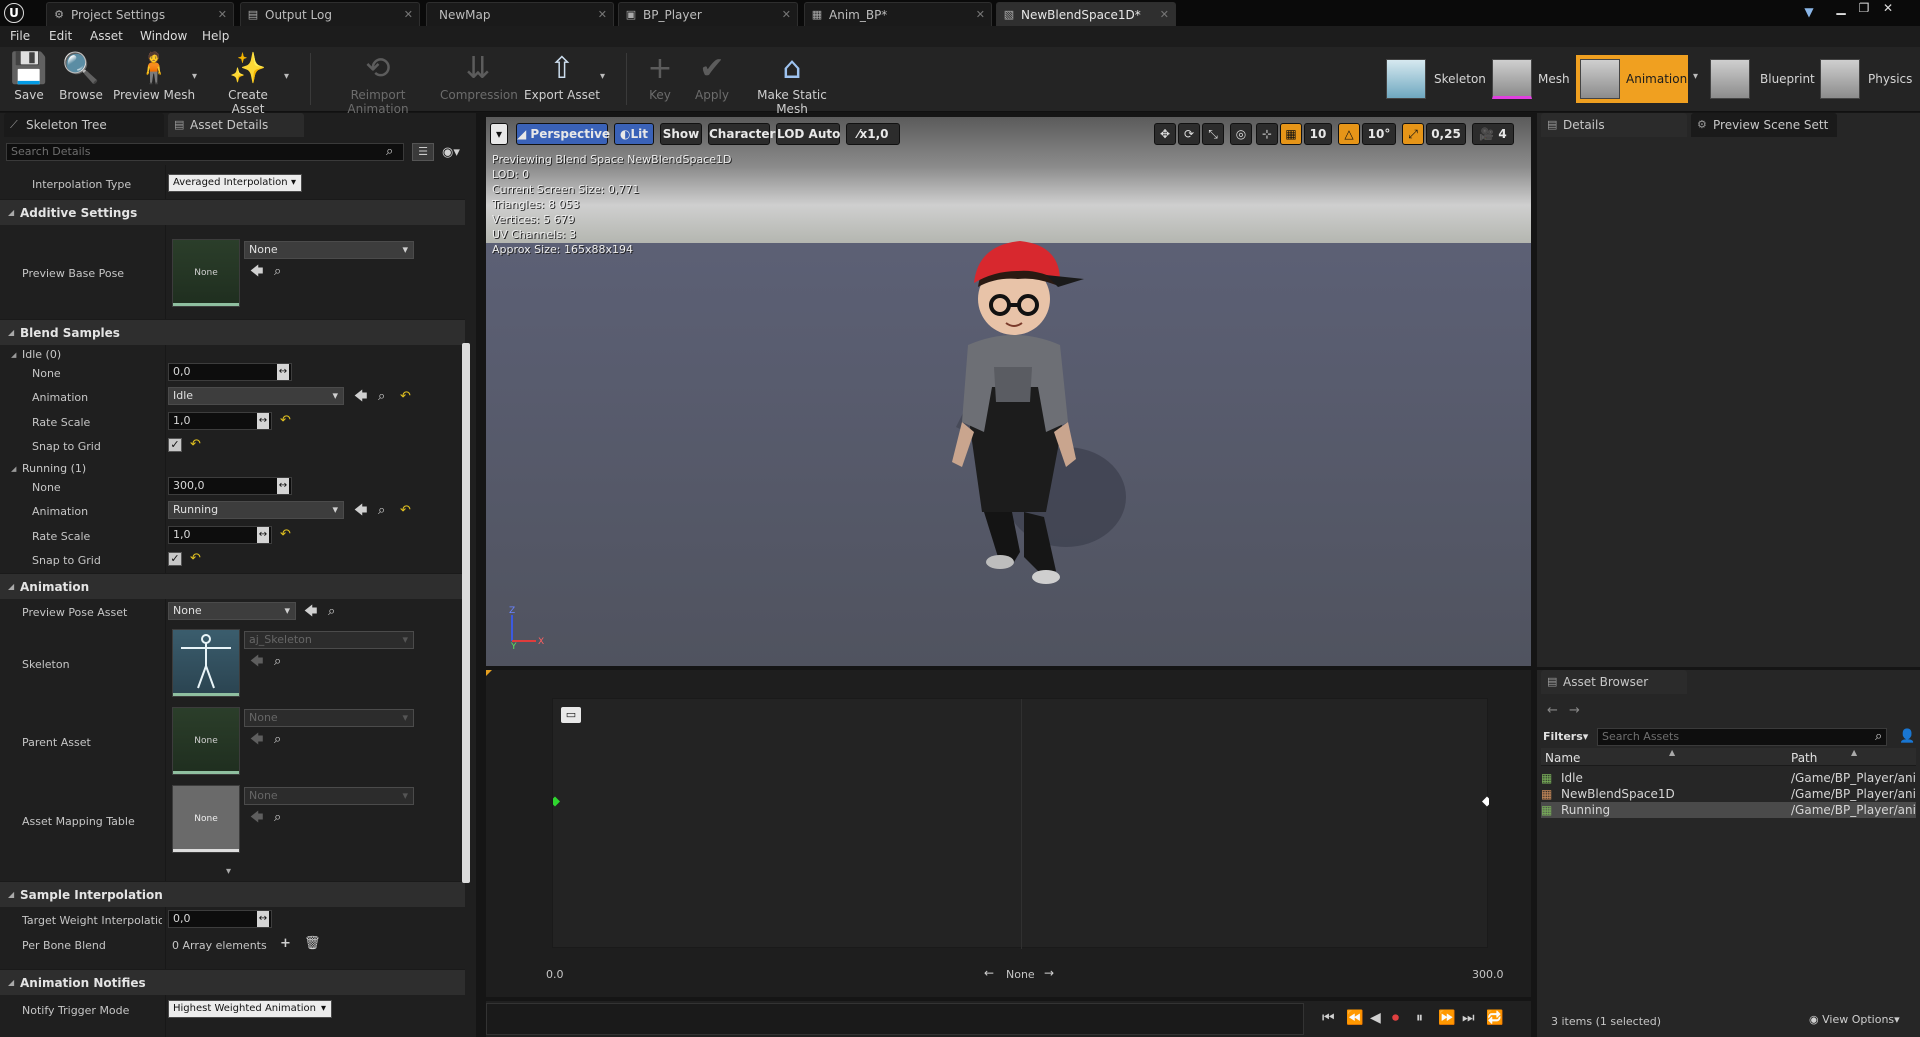 This screenshot has width=1920, height=1037. Describe the element at coordinates (479, 79) in the screenshot. I see `compression-button: ⇊ Compression` at that location.